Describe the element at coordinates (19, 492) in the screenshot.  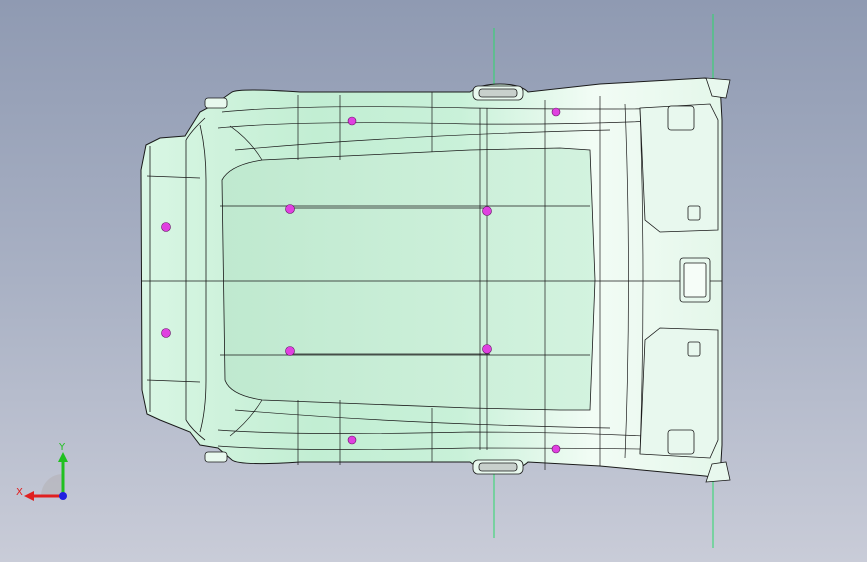
I see `x-axis-label: X` at that location.